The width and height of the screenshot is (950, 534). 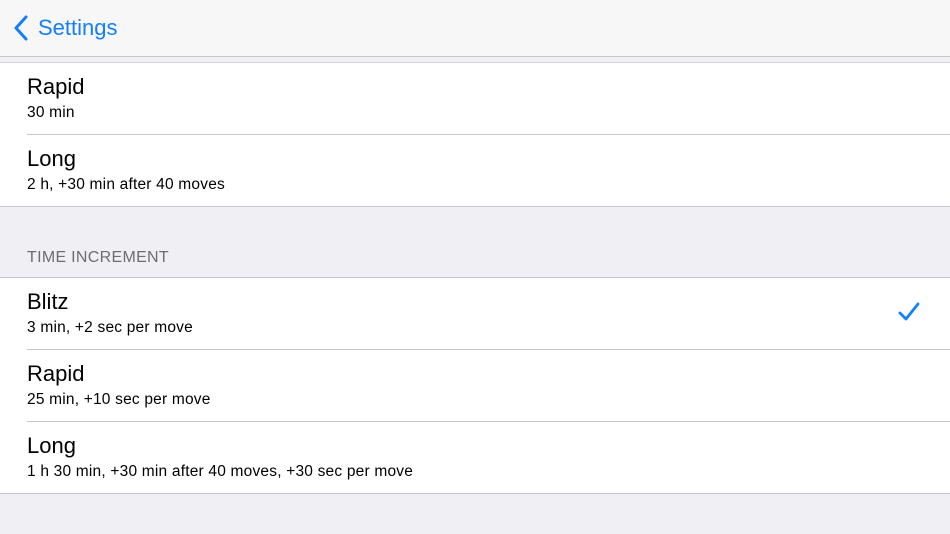 I want to click on list-item-rapid: Rapid 25 min, +10 sec per move, so click(x=475, y=386).